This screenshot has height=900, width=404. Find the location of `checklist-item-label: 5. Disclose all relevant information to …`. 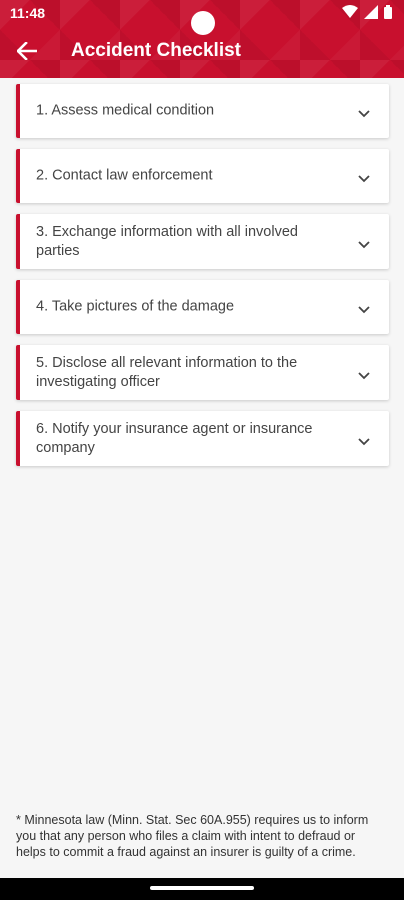

checklist-item-label: 5. Disclose all relevant information to … is located at coordinates (167, 372).